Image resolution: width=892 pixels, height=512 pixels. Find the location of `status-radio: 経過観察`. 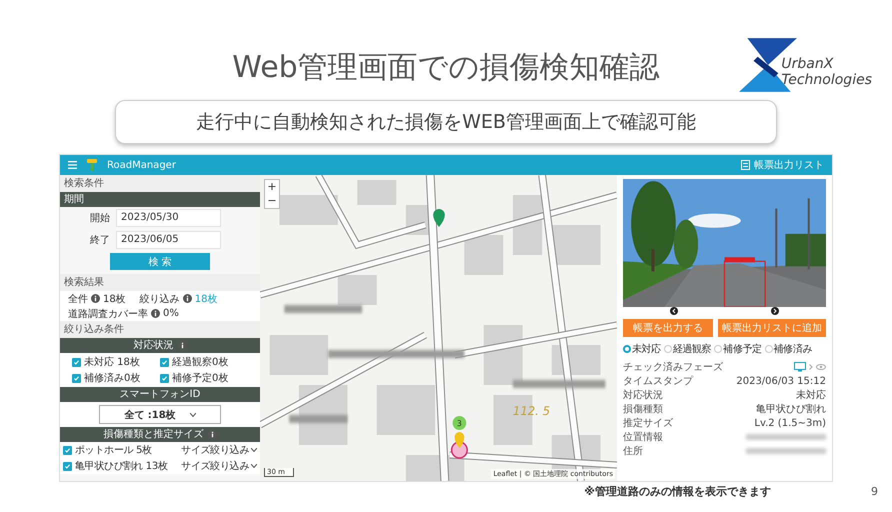

status-radio: 経過観察 is located at coordinates (688, 349).